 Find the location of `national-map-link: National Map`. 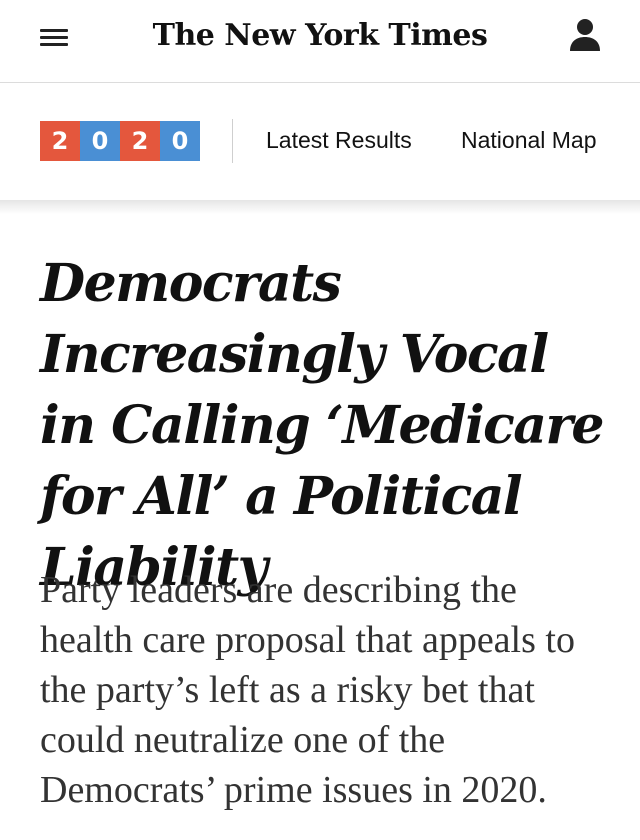

national-map-link: National Map is located at coordinates (529, 140).